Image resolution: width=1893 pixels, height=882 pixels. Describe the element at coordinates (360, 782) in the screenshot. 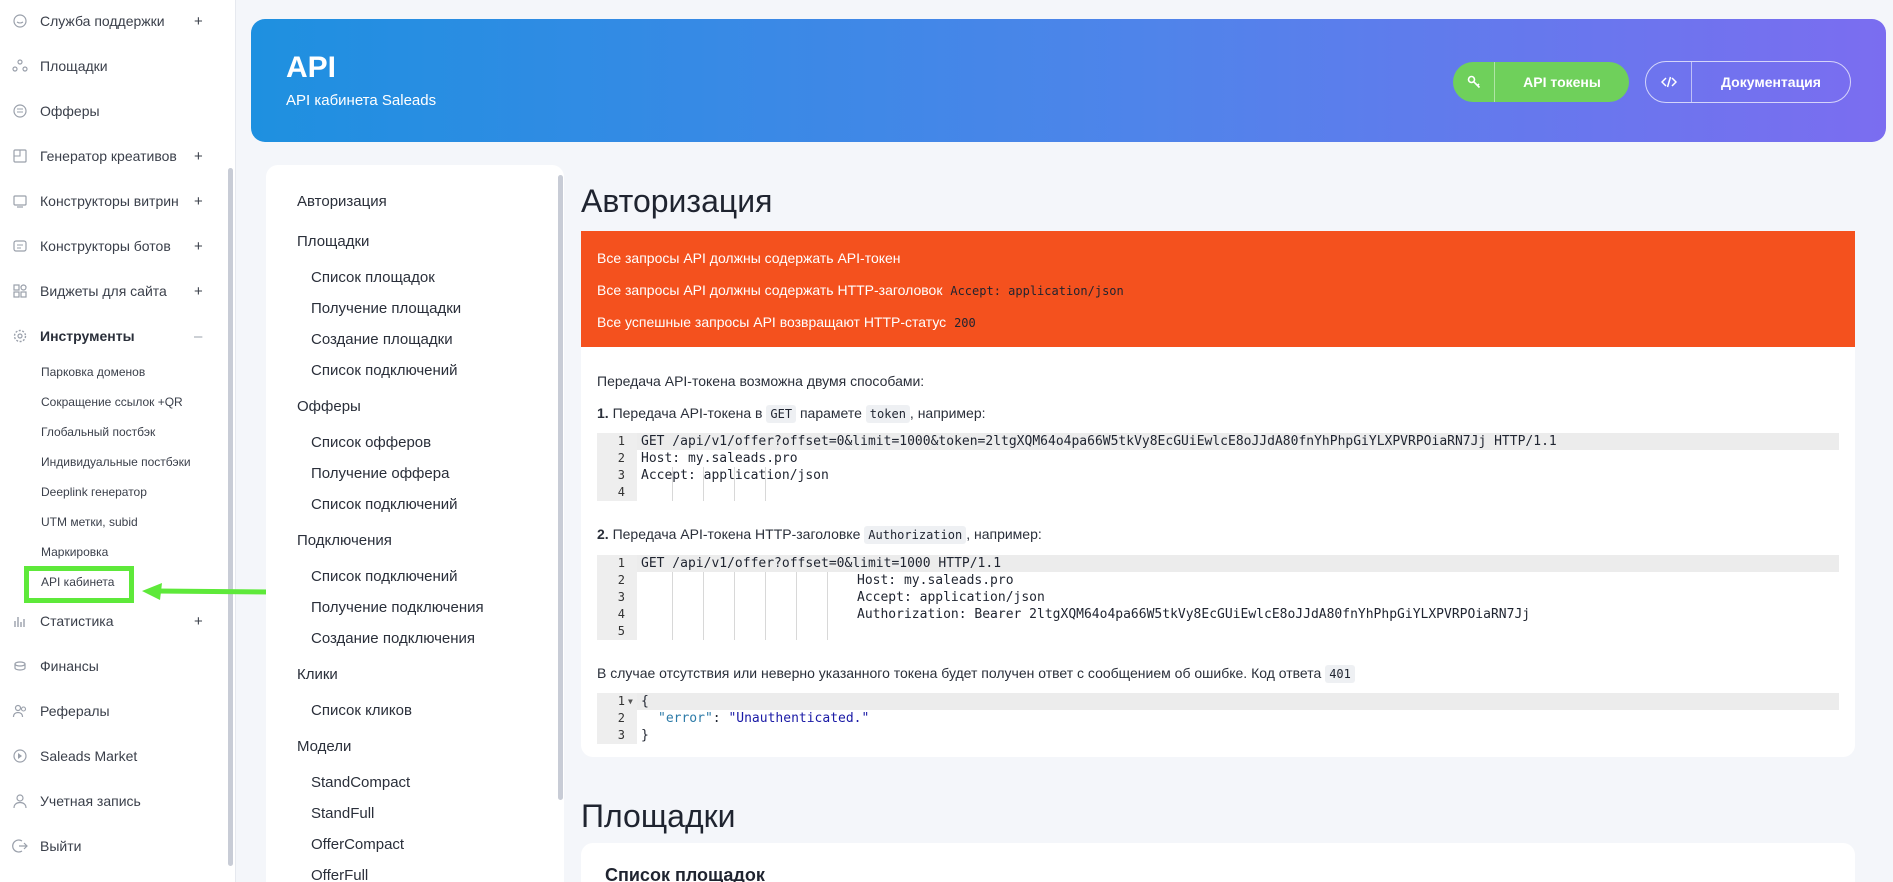

I see `toc-item: StandCompact` at that location.